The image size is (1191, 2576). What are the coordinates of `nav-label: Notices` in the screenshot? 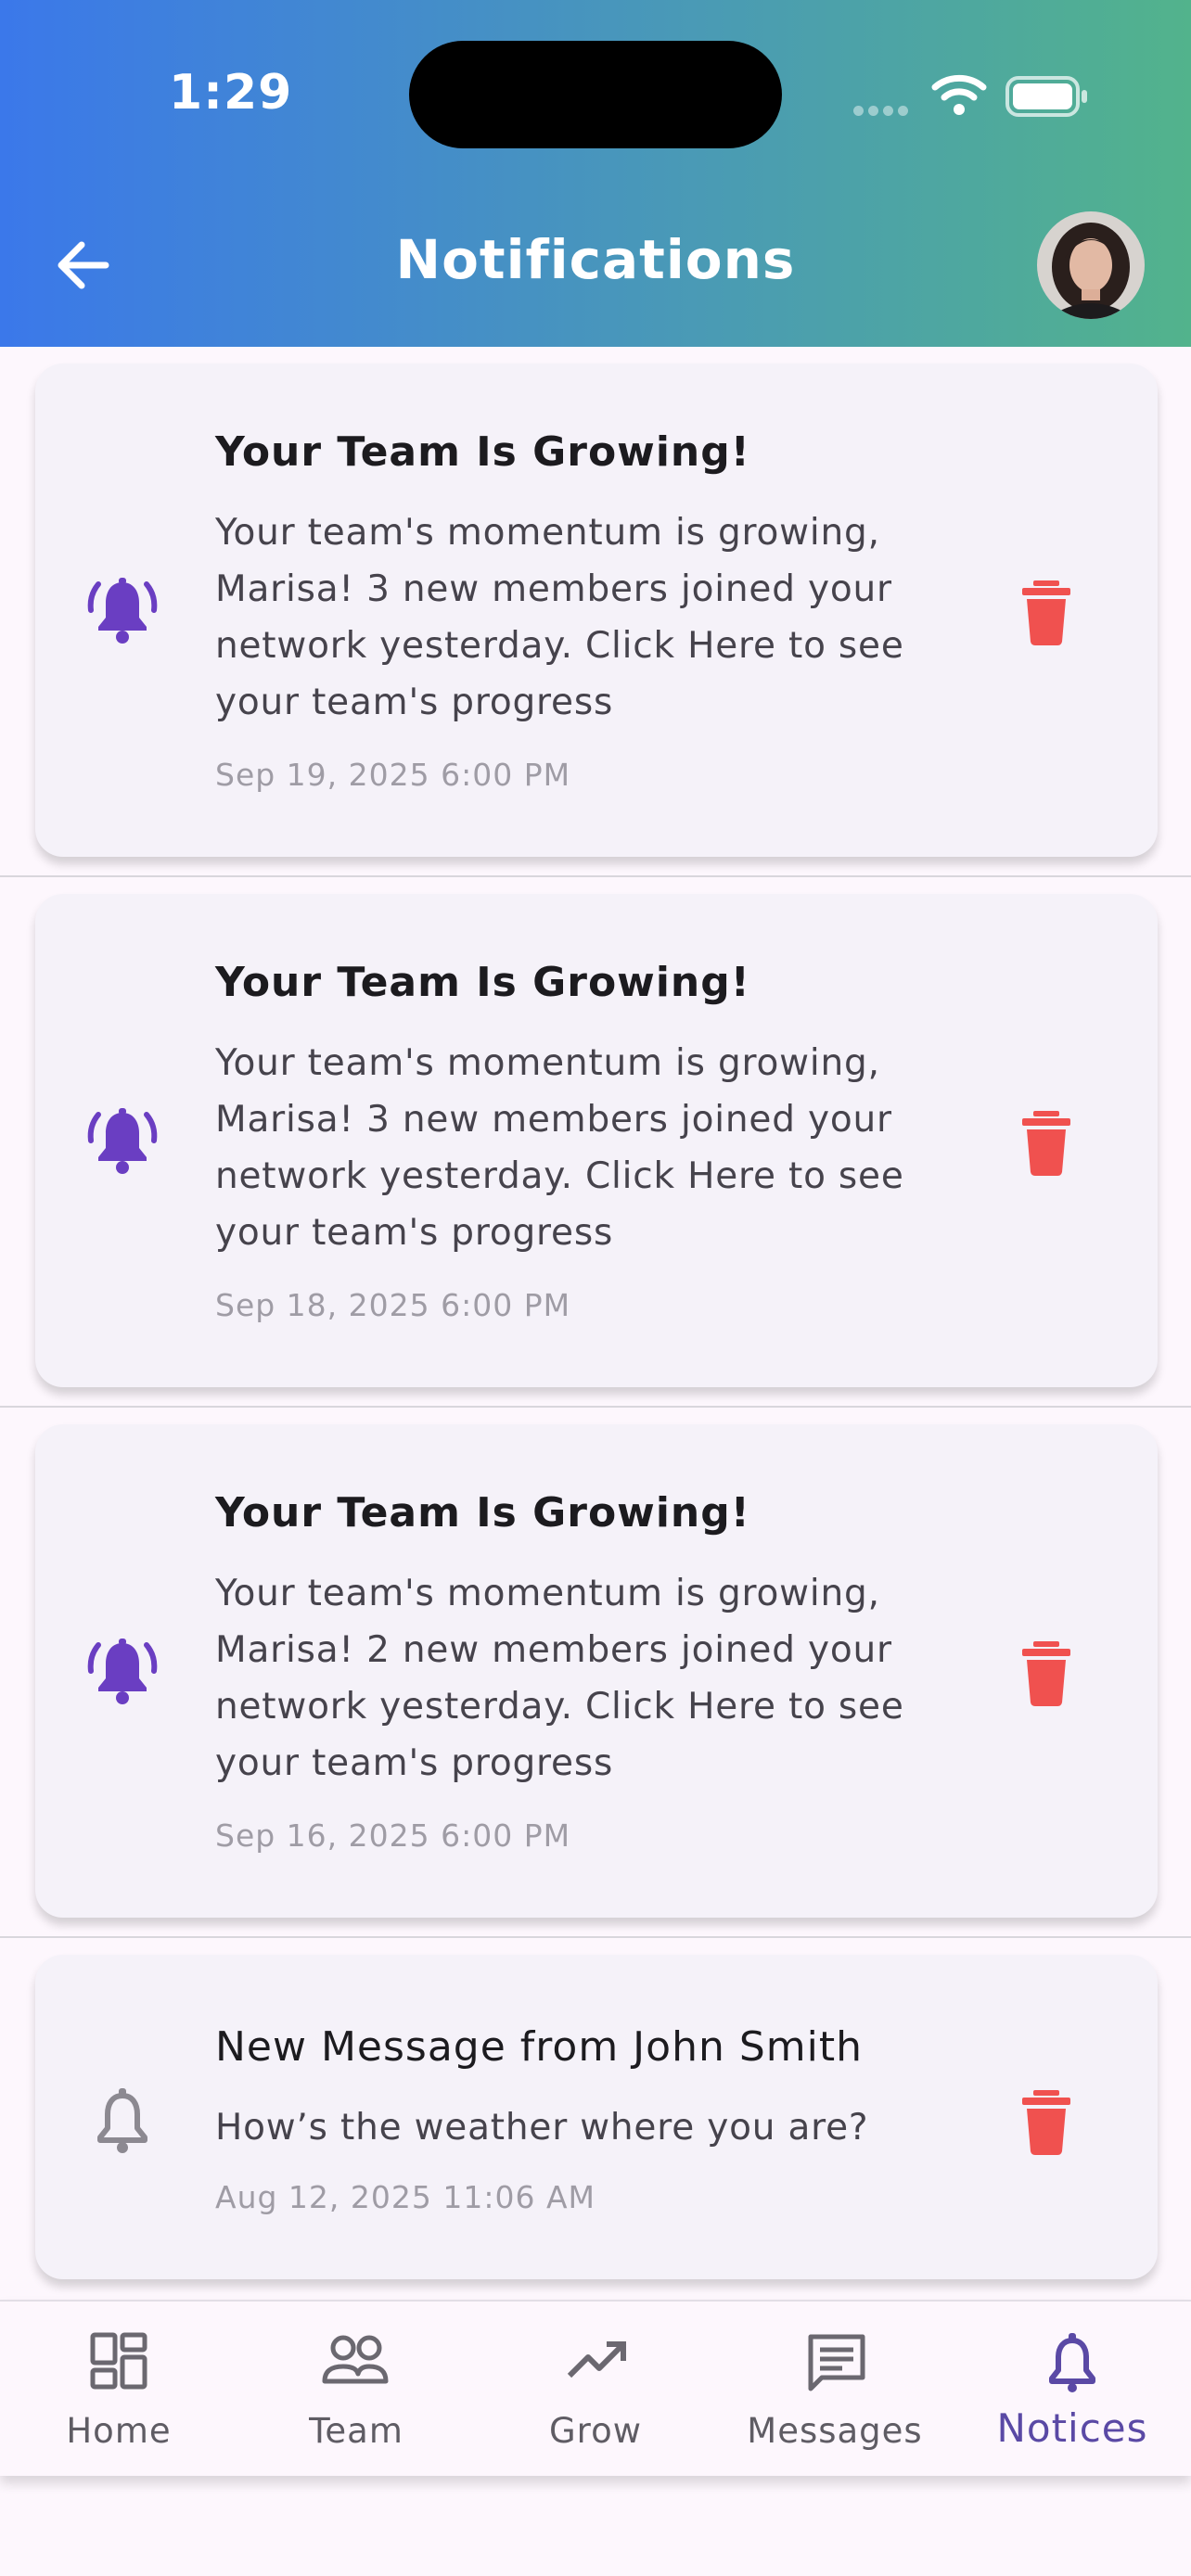 It's located at (1072, 2428).